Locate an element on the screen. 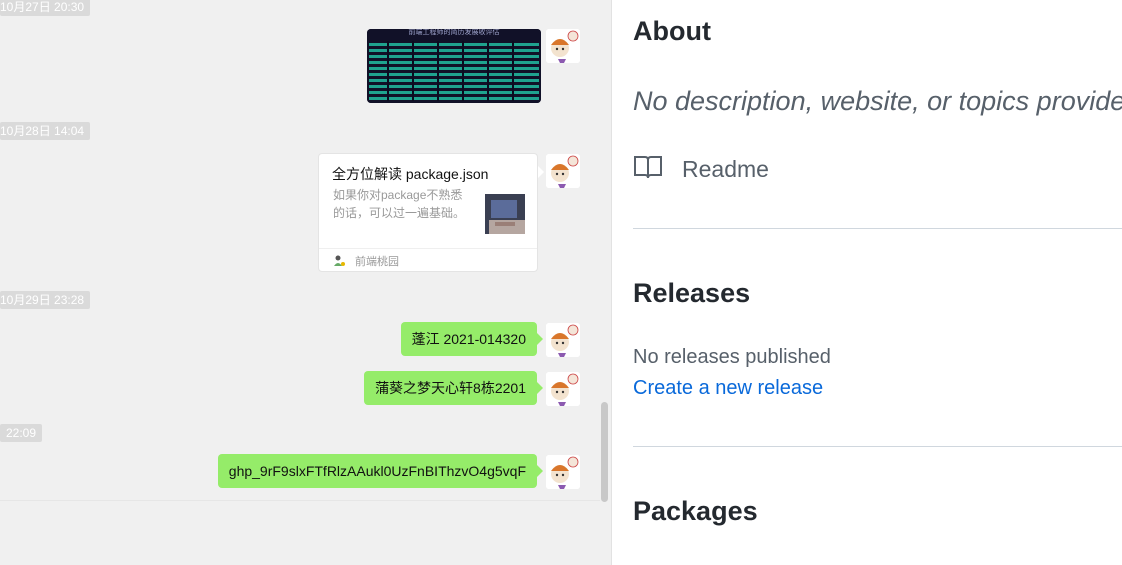 This screenshot has width=1122, height=565. message-bubble: 蒲葵之梦天心轩8栋2201 is located at coordinates (453, 388).